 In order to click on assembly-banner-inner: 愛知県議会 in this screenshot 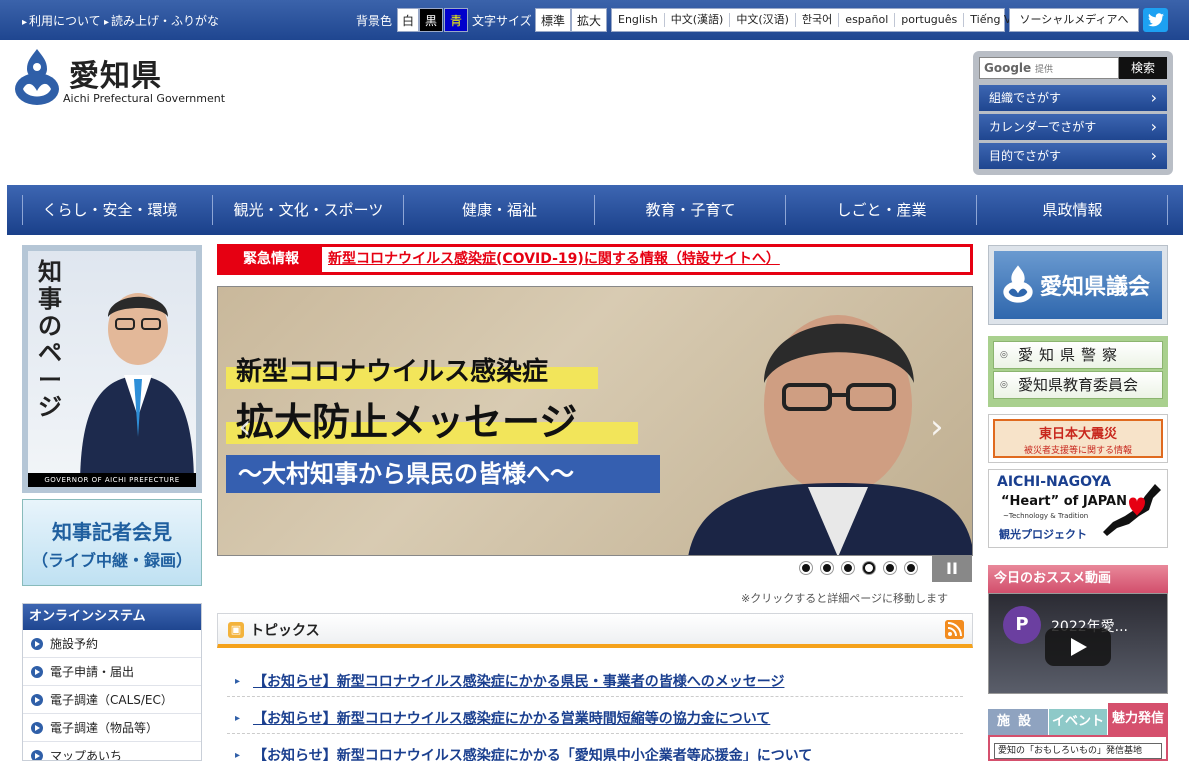, I will do `click(1078, 285)`.